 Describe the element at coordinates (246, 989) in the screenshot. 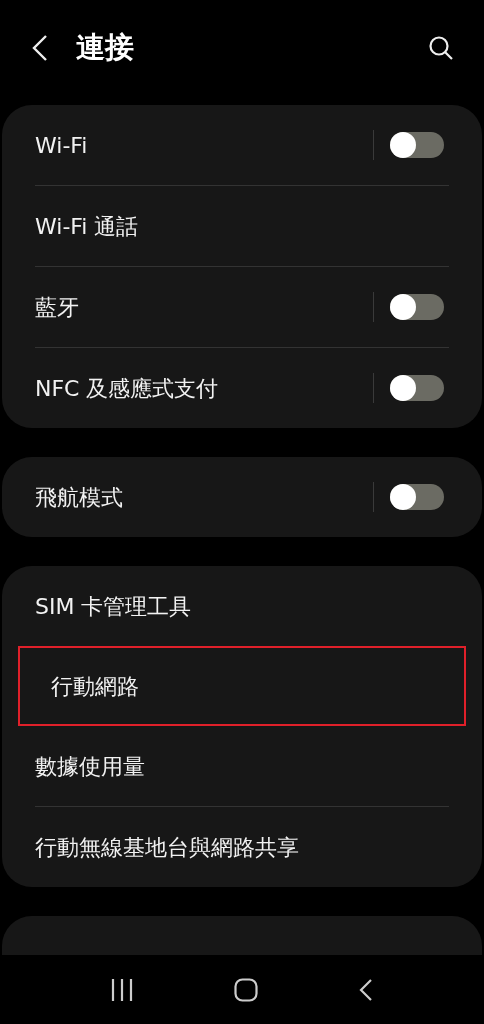

I see `home-icon` at that location.